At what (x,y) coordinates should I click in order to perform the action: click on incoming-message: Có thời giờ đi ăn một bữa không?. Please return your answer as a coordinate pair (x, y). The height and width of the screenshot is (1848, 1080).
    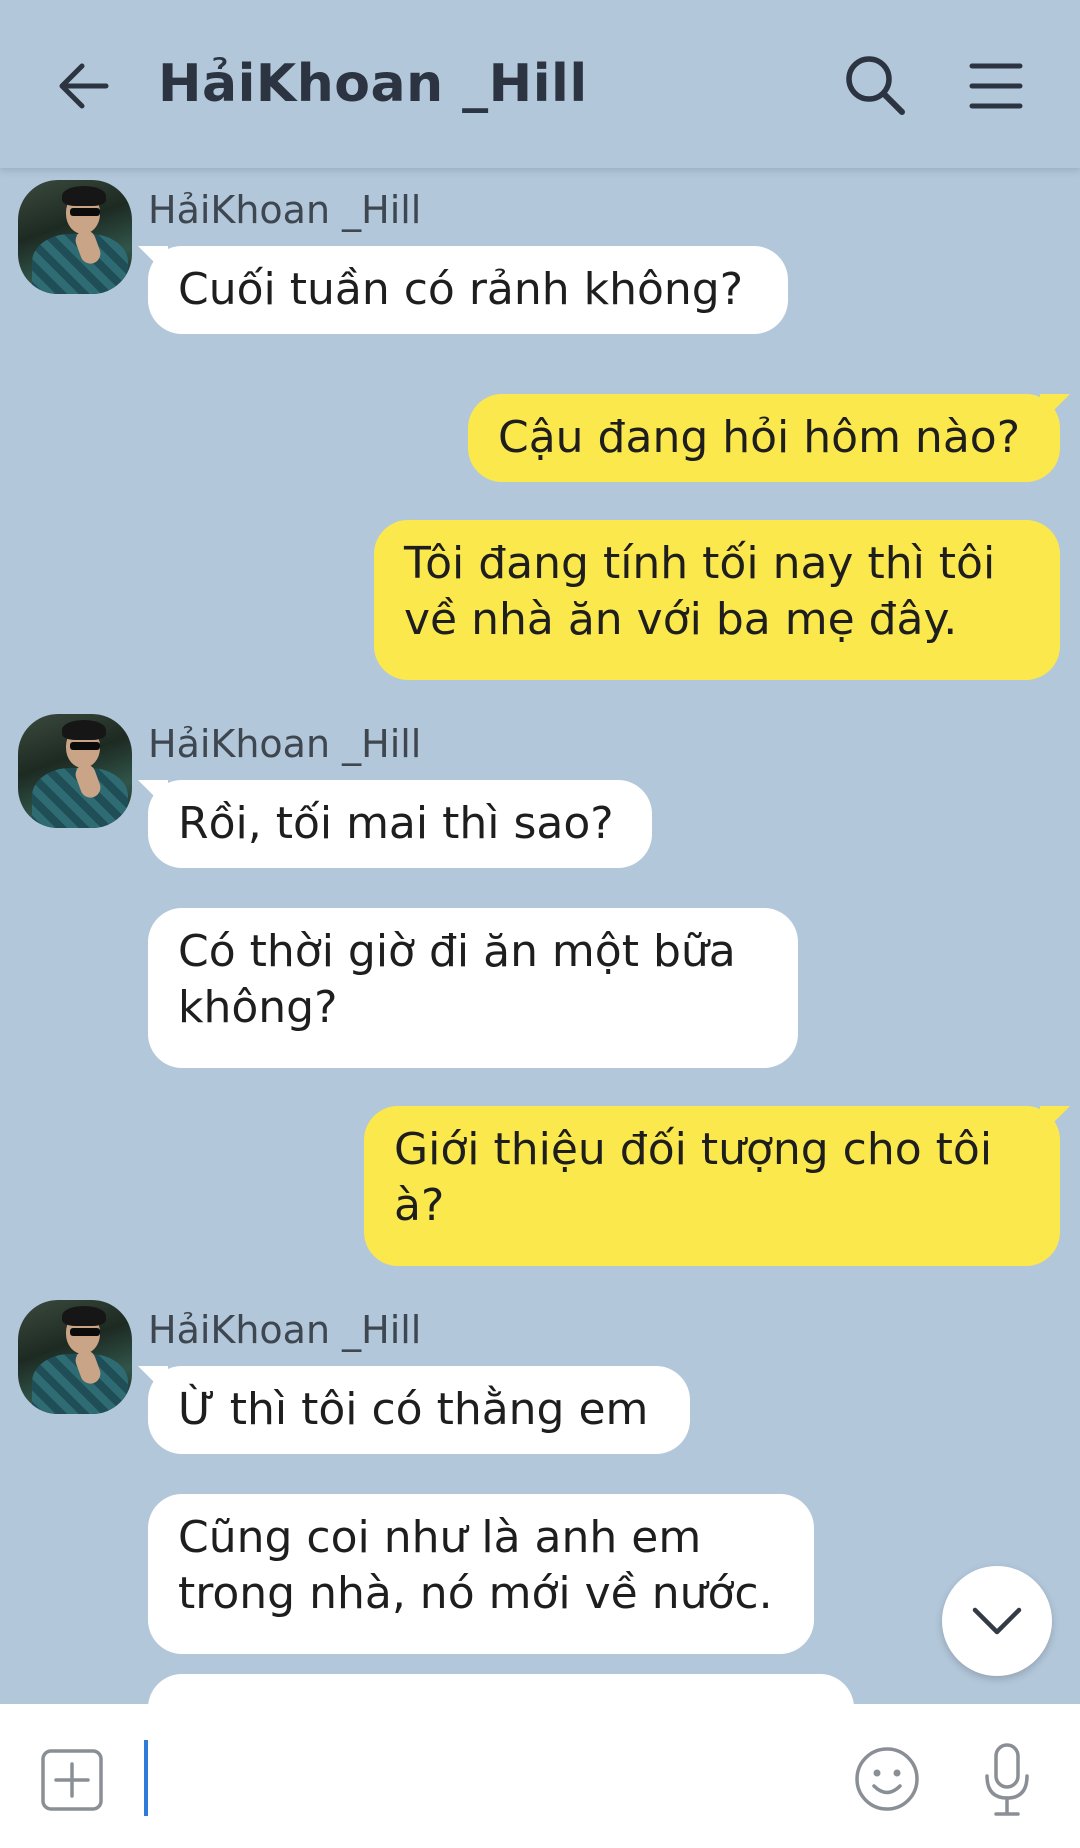
    Looking at the image, I should click on (473, 988).